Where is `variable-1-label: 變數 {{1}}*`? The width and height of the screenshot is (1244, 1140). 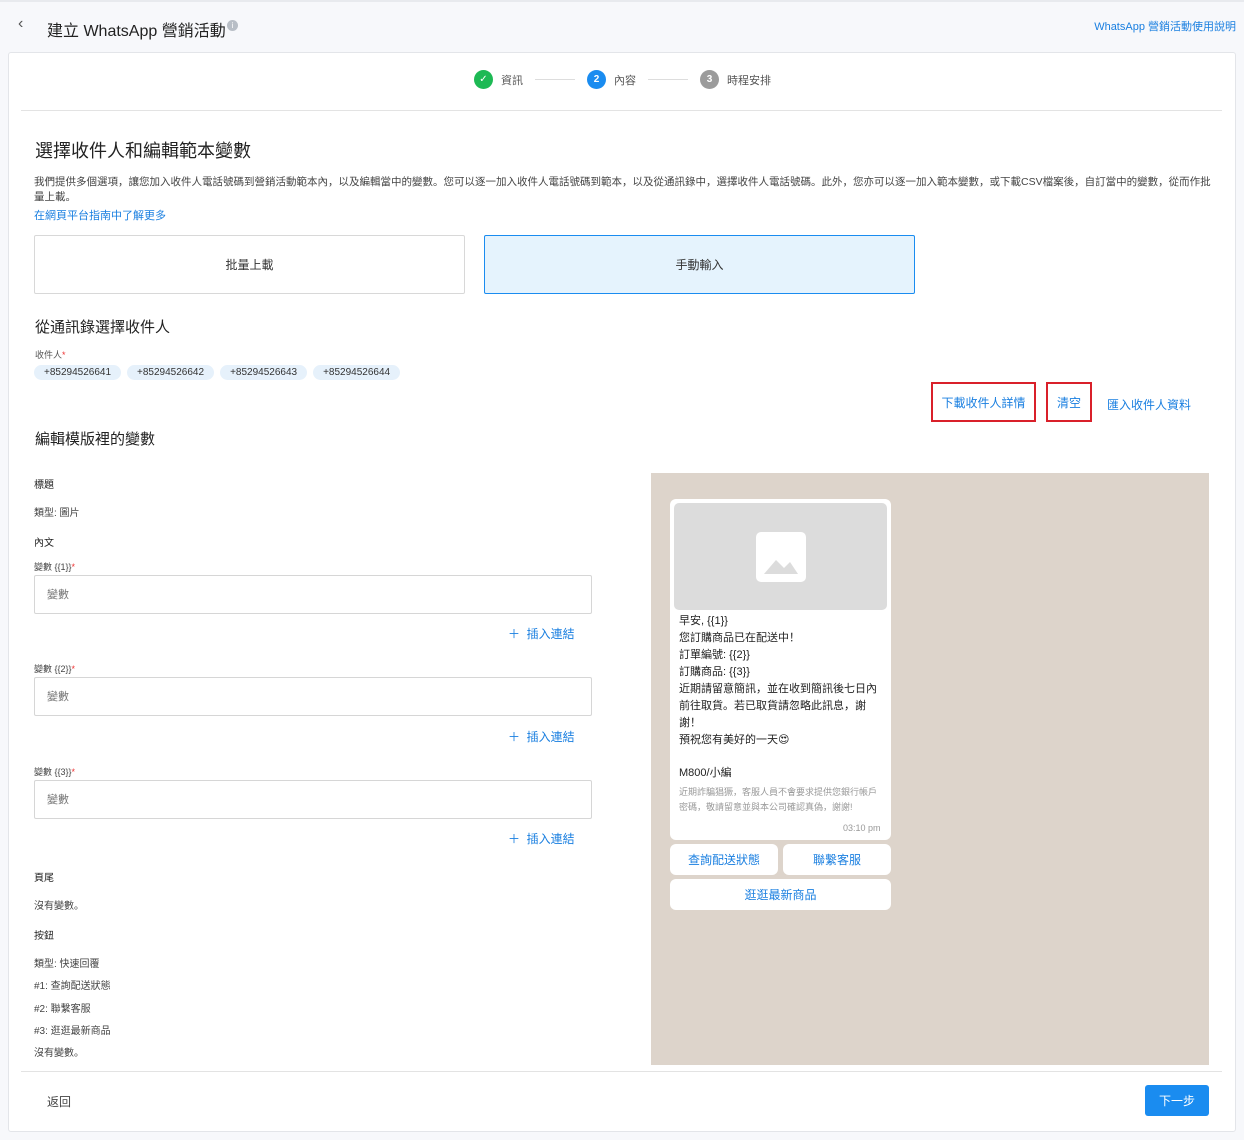
variable-1-label: 變數 {{1}}* is located at coordinates (55, 567).